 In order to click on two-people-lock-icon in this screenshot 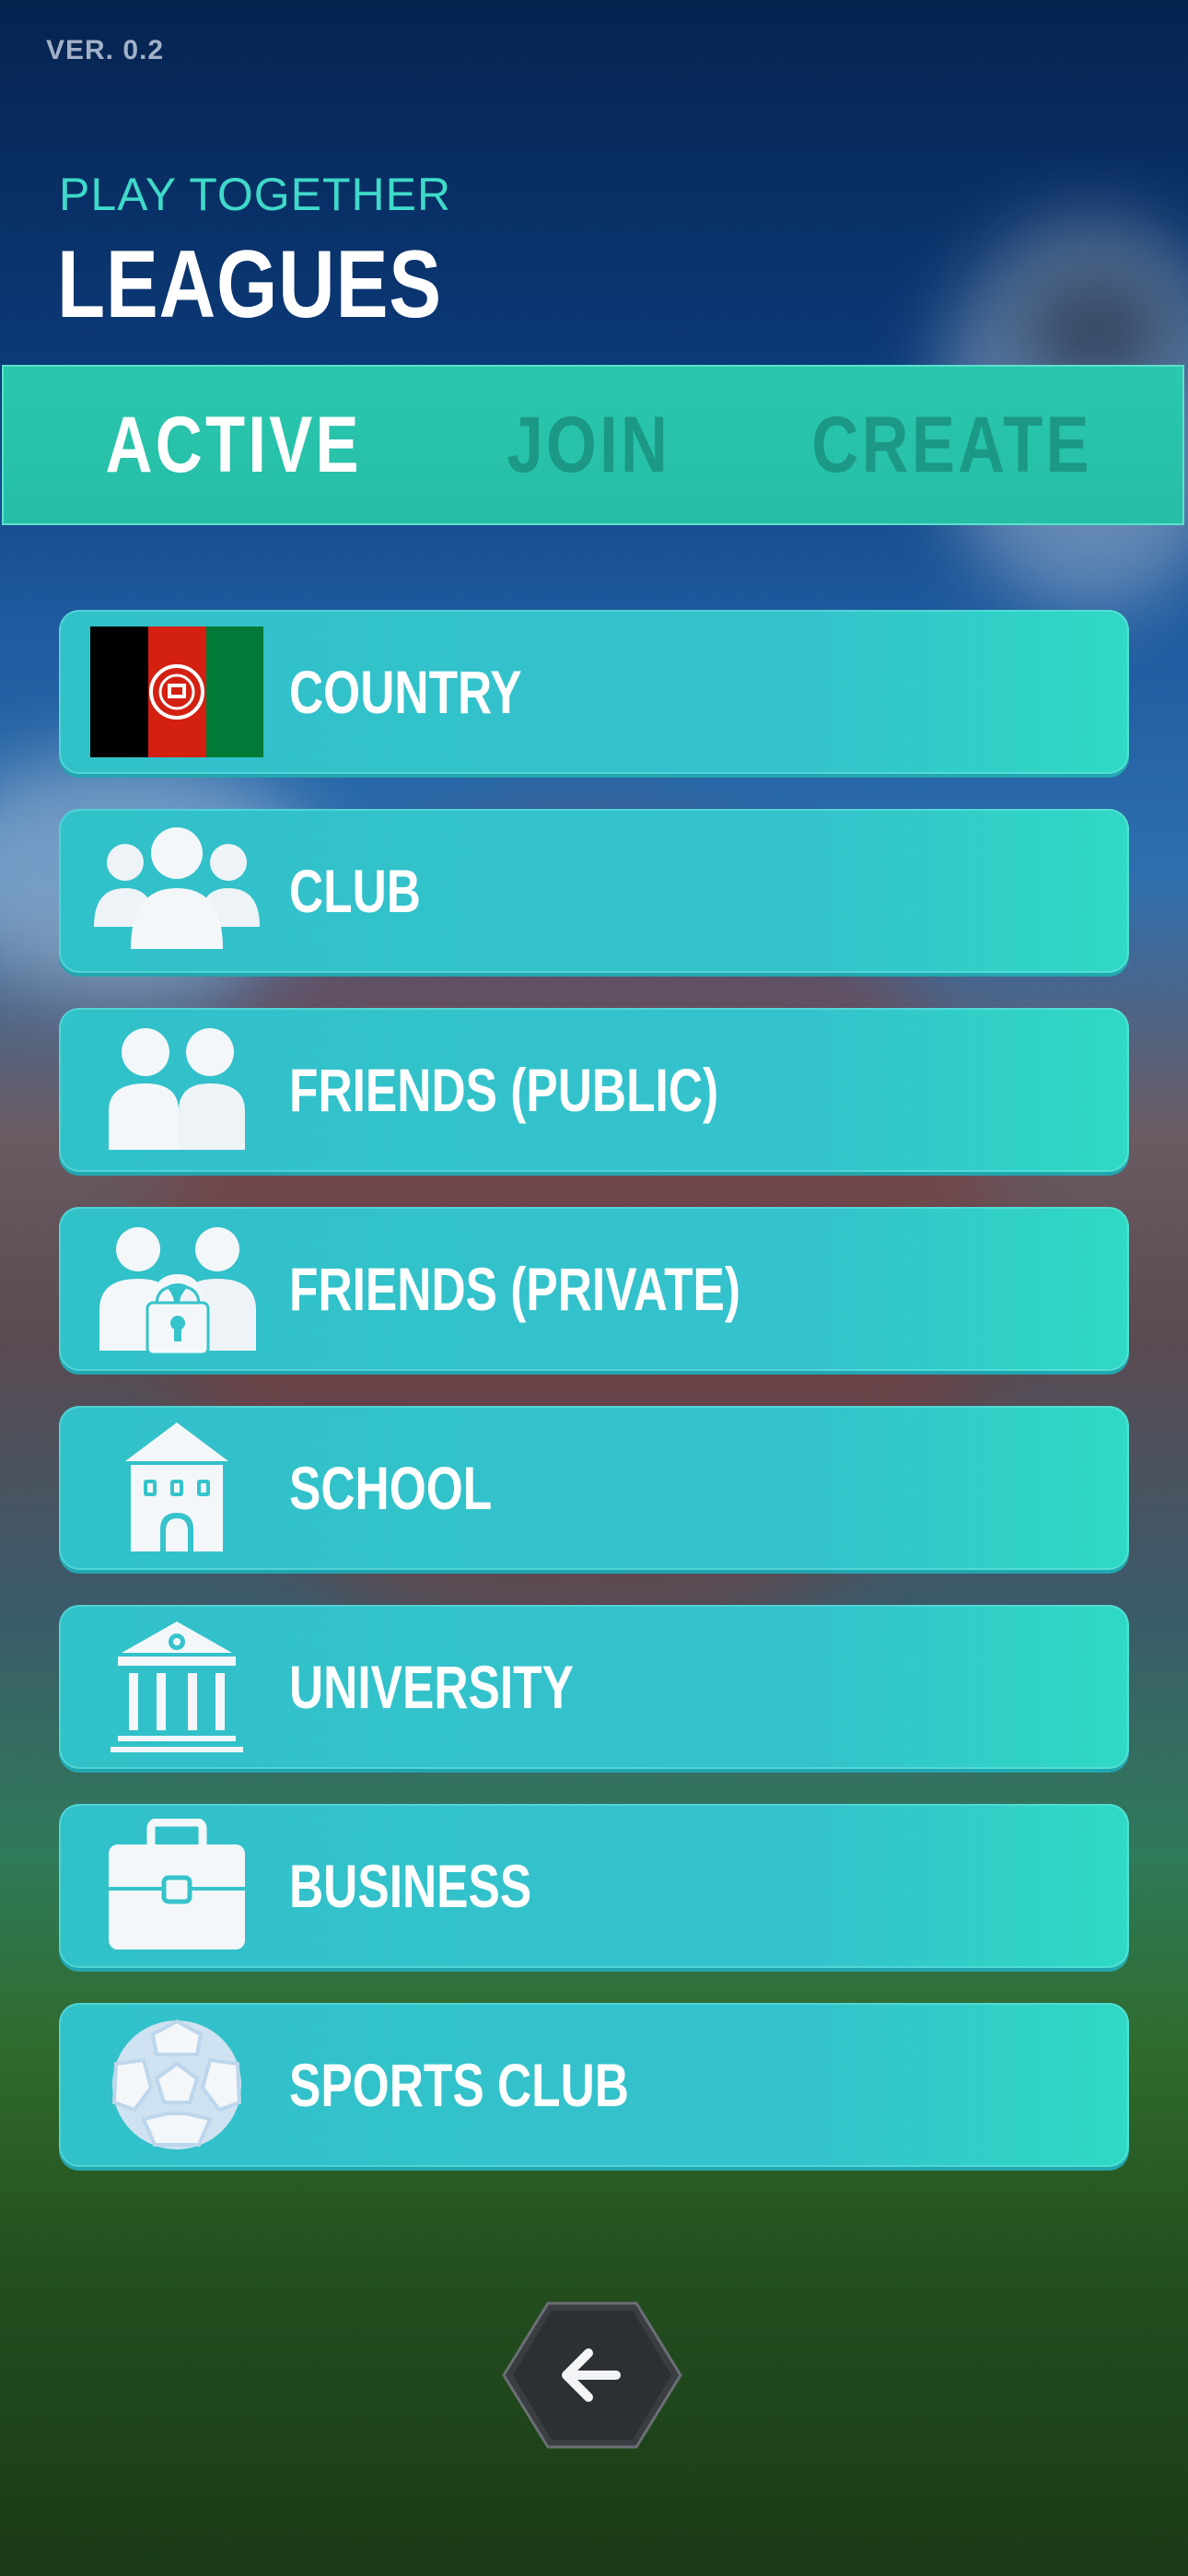, I will do `click(176, 1289)`.